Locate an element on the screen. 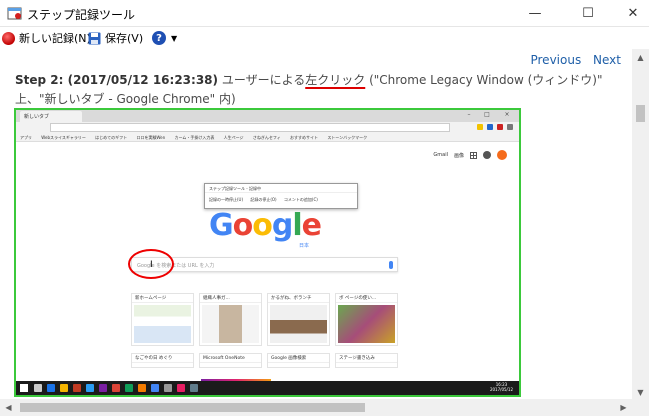 Image resolution: width=649 pixels, height=416 pixels. apps-grid-icon is located at coordinates (473, 155).